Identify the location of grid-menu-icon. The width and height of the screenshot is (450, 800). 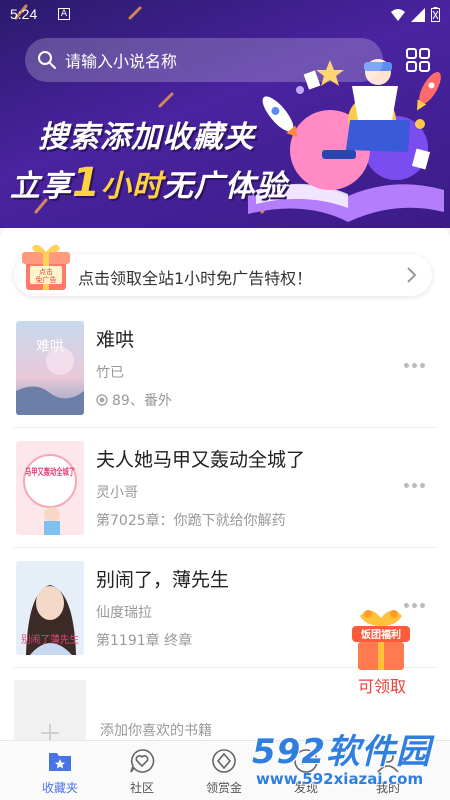
(418, 60).